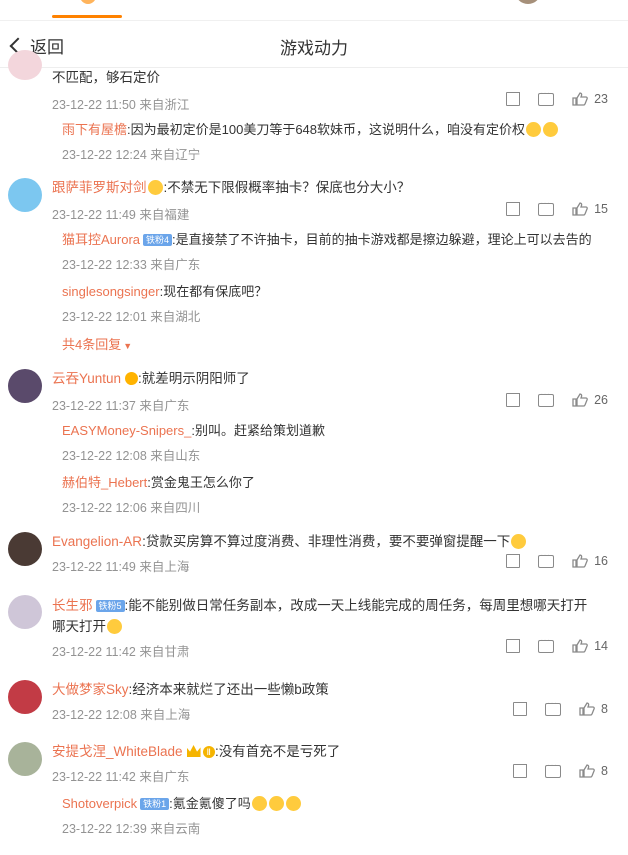 The width and height of the screenshot is (628, 855). What do you see at coordinates (601, 209) in the screenshot?
I see `like-count: 15` at bounding box center [601, 209].